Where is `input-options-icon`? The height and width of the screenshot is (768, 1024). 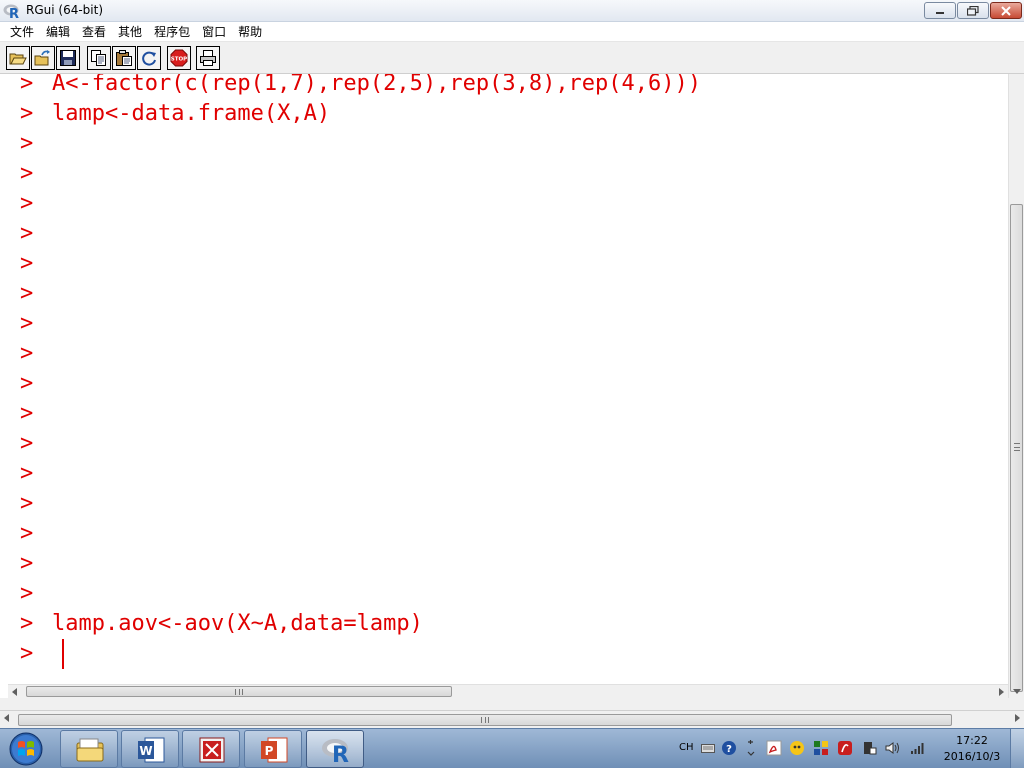 input-options-icon is located at coordinates (751, 748).